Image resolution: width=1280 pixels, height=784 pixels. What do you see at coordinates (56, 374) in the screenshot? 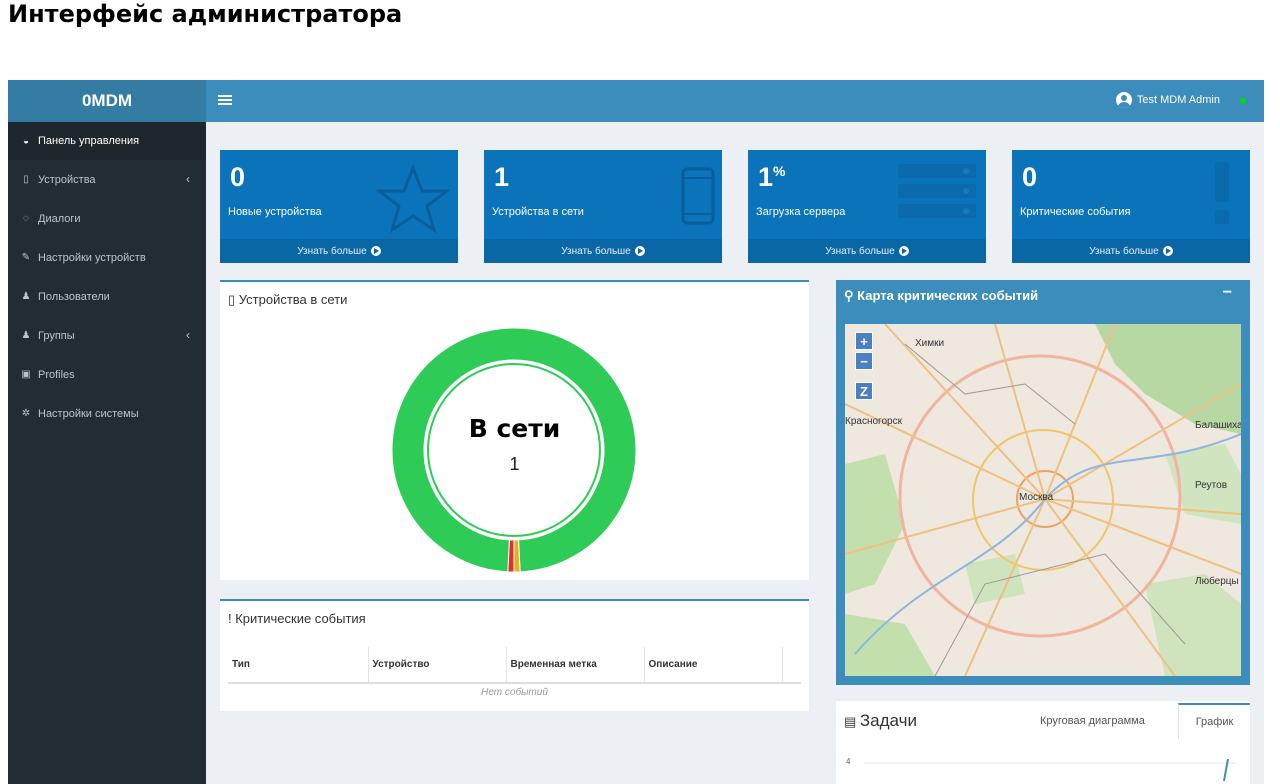
I see `sidebar-item-label: Profiles` at bounding box center [56, 374].